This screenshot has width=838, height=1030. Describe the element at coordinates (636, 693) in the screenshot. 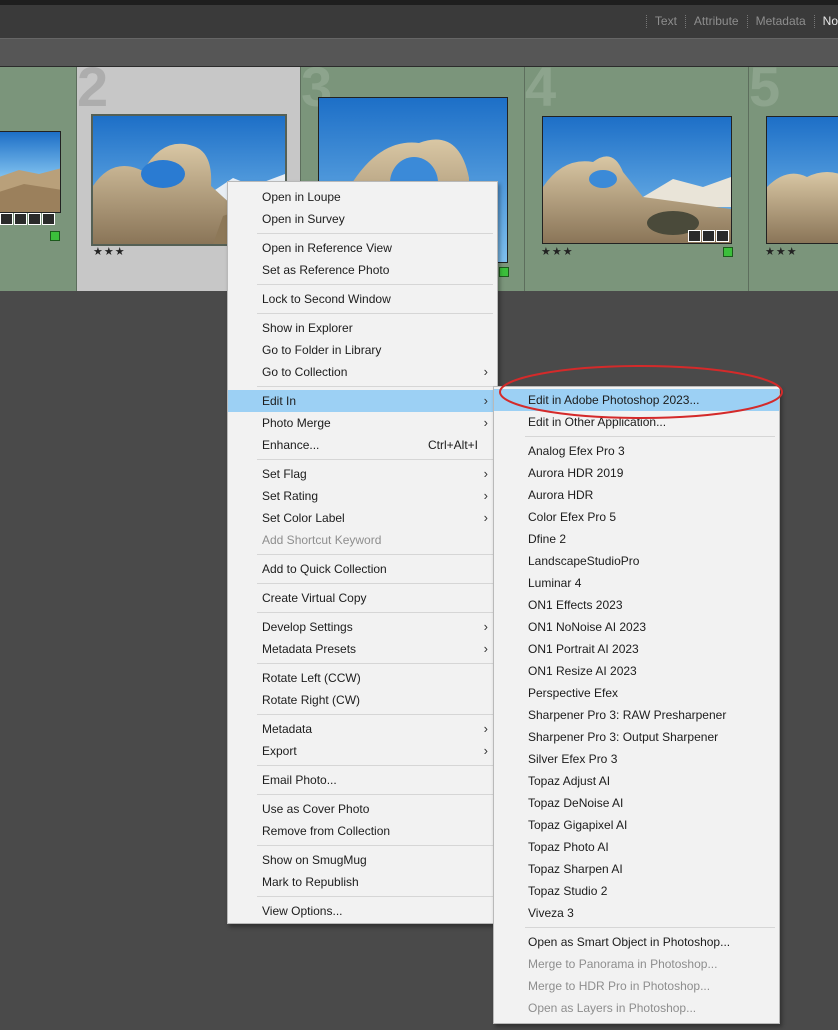

I see `menu-item-perspective-efex: Perspective Efex` at that location.